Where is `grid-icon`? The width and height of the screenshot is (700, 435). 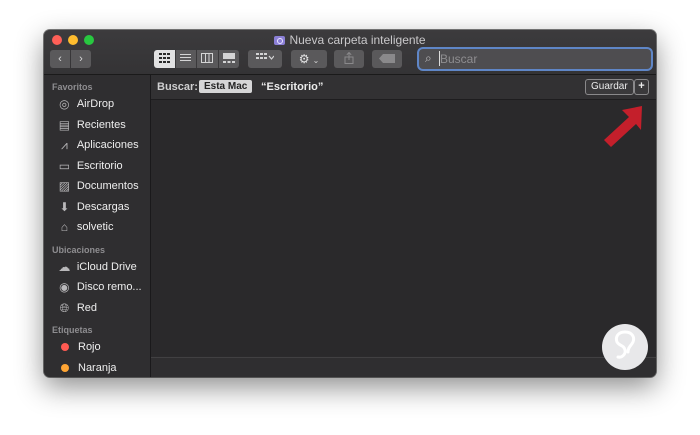 grid-icon is located at coordinates (164, 58).